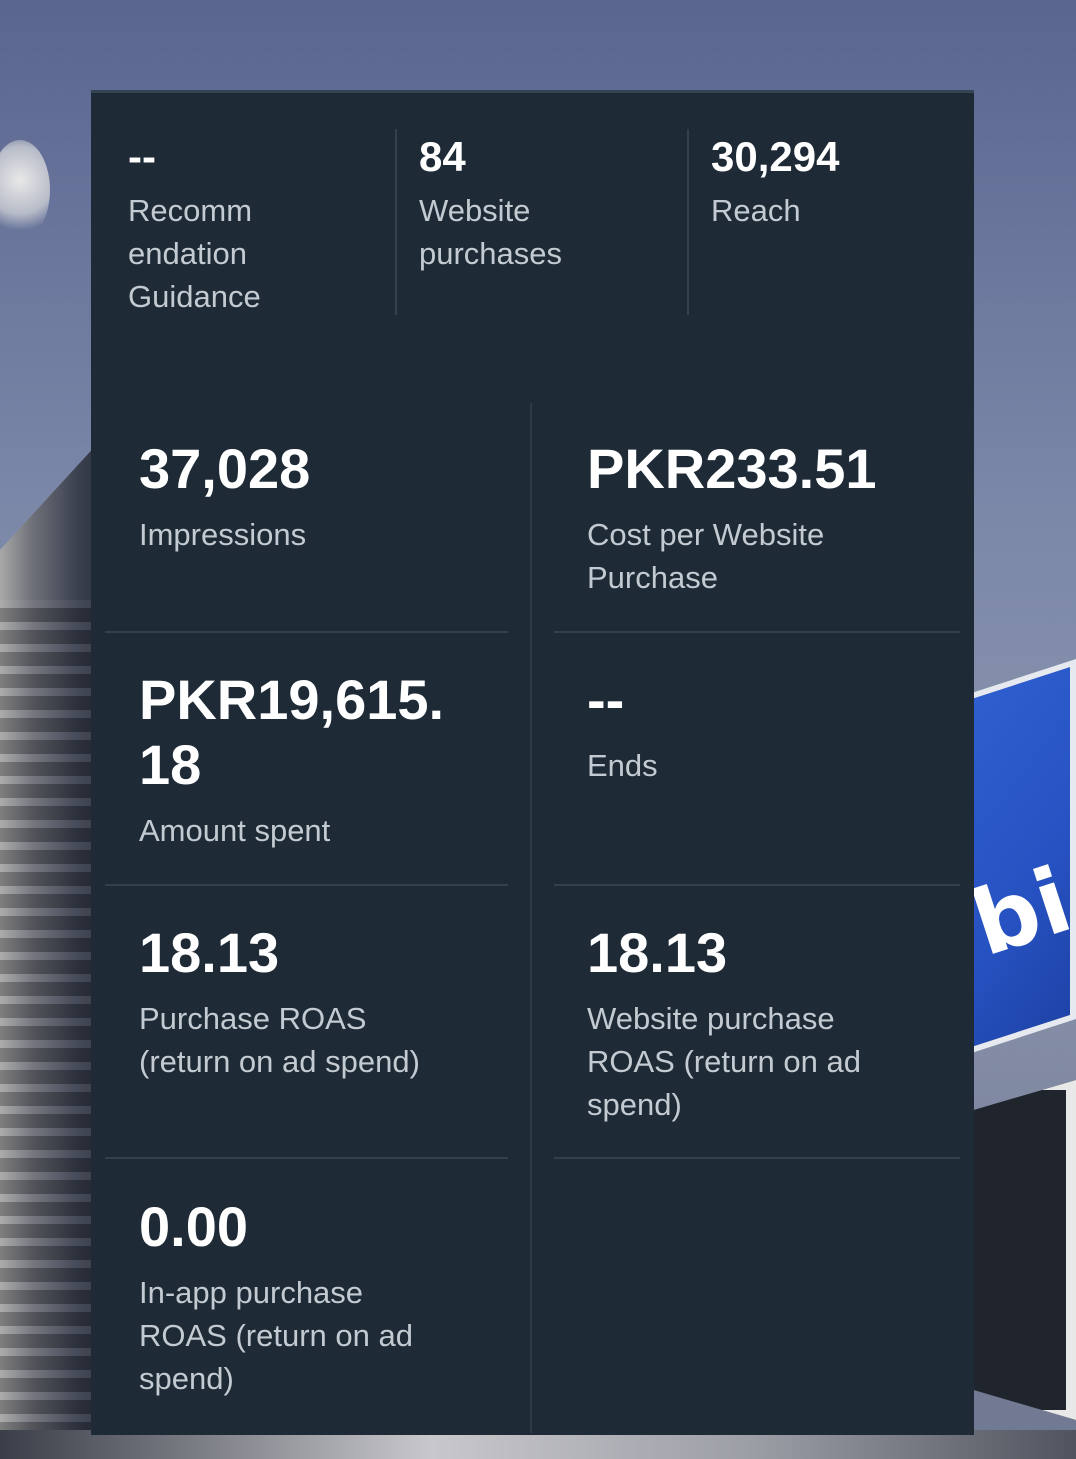 Image resolution: width=1076 pixels, height=1459 pixels. I want to click on metric-value: --, so click(606, 699).